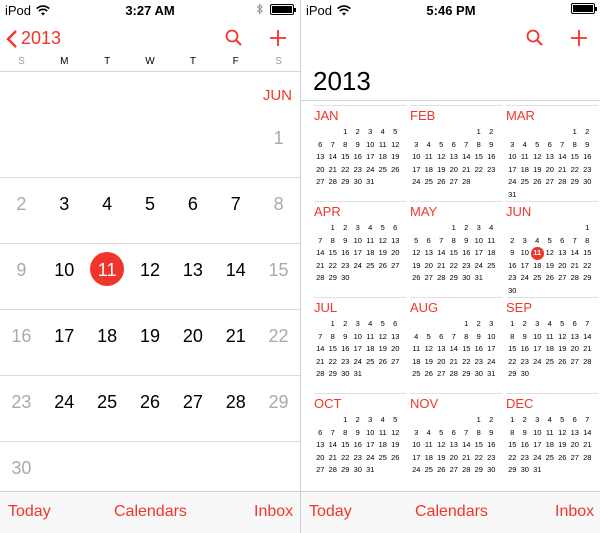 The height and width of the screenshot is (533, 600). What do you see at coordinates (370, 181) in the screenshot?
I see `mini-day: 31` at bounding box center [370, 181].